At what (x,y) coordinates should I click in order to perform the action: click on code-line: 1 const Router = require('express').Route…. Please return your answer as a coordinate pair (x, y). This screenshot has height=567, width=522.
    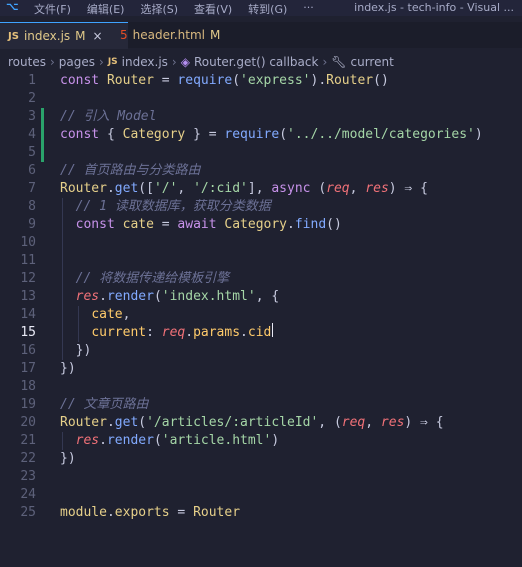
    Looking at the image, I should click on (261, 81).